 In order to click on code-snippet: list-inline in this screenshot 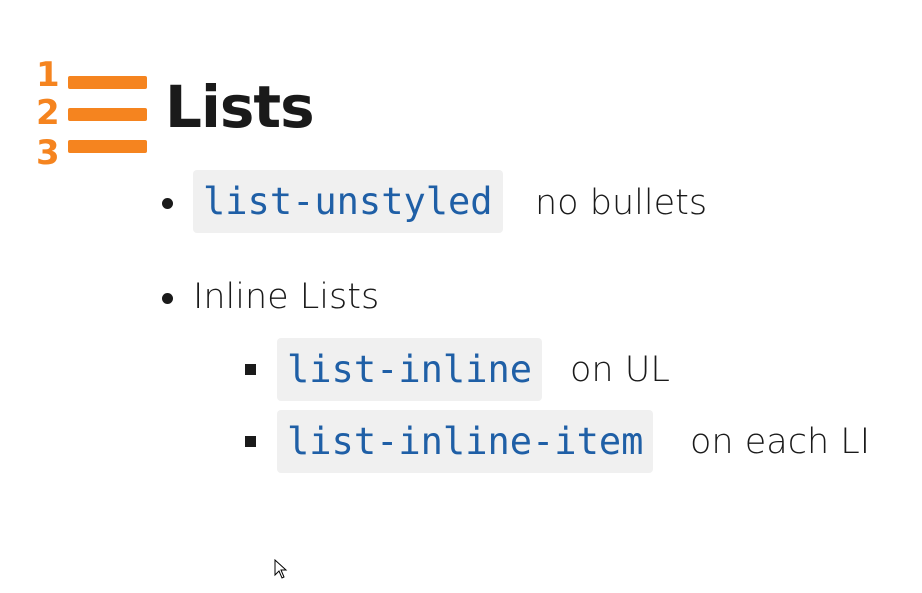, I will do `click(410, 369)`.